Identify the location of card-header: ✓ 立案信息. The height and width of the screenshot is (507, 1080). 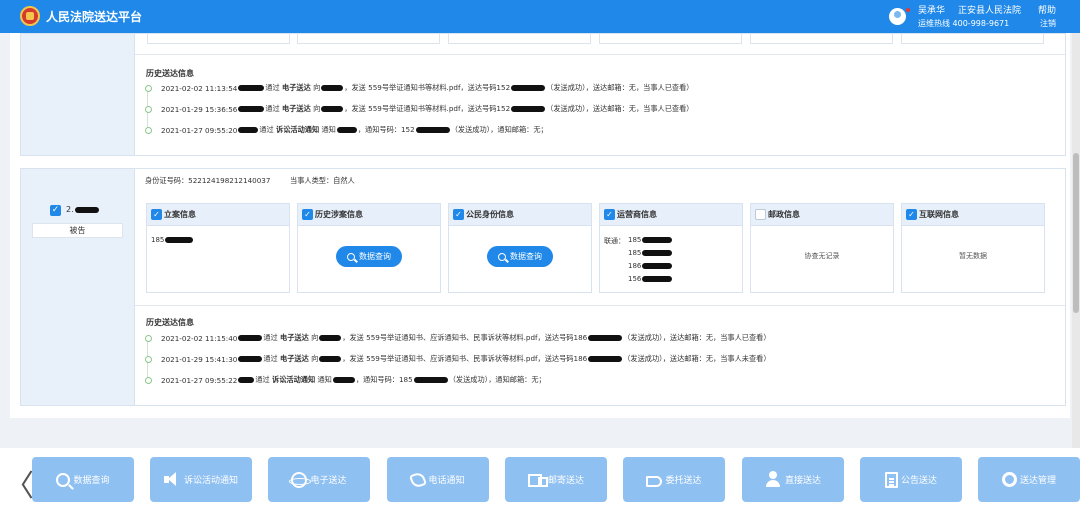
(218, 215).